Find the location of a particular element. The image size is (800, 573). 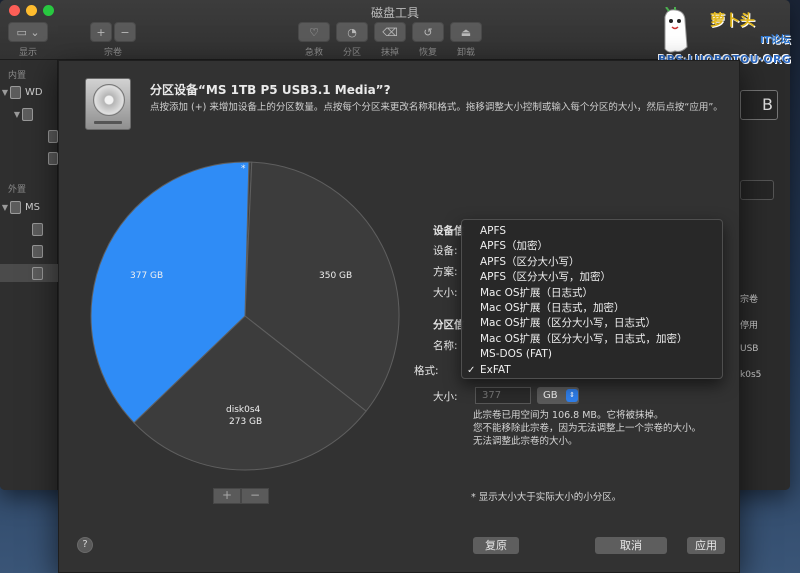

sidebar-item-label: MS is located at coordinates (32, 207).